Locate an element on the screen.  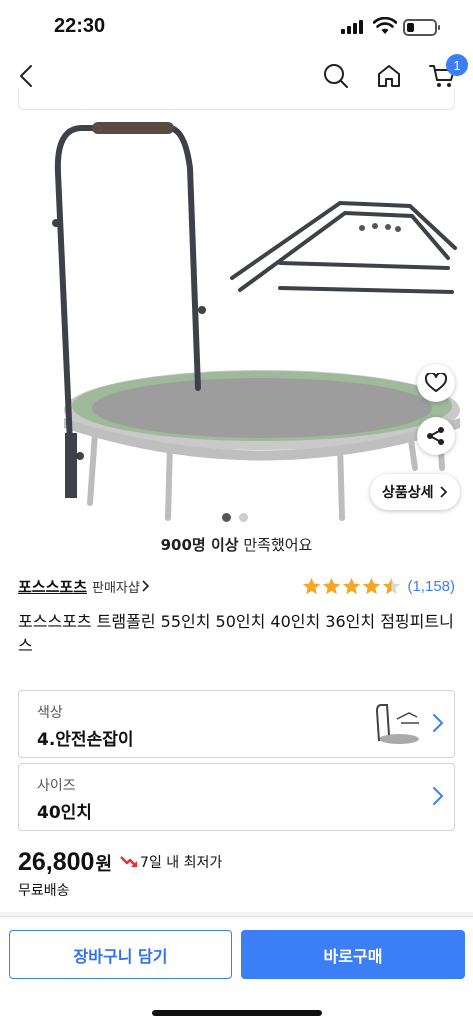
lowest-price-badge: 7일 내 최저가 is located at coordinates (171, 862).